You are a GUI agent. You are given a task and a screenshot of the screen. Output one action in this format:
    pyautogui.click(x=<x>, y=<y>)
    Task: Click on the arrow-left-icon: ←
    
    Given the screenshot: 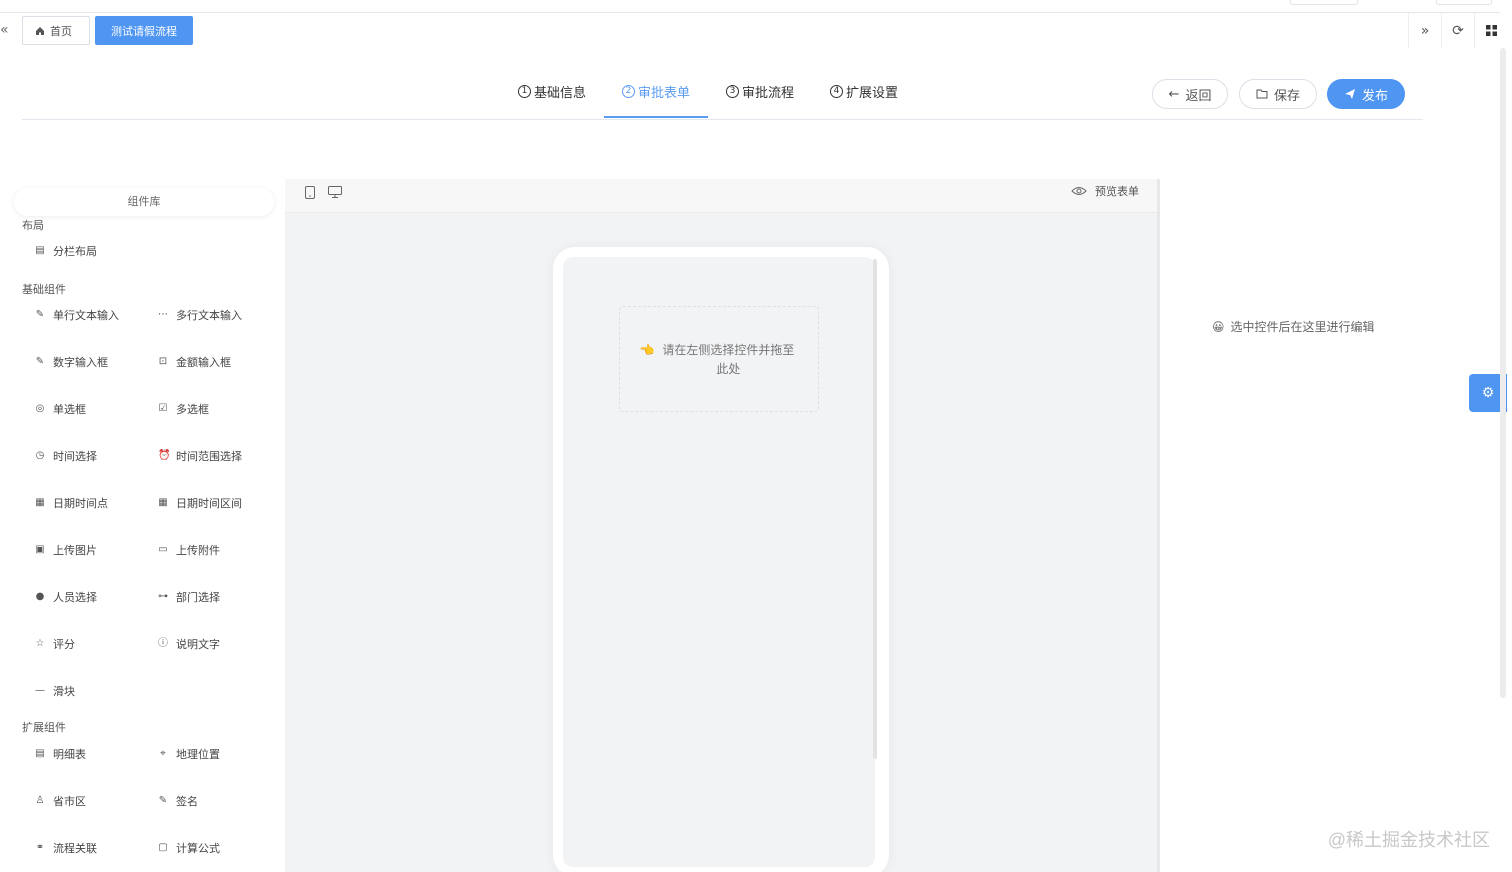 What is the action you would take?
    pyautogui.click(x=1174, y=94)
    